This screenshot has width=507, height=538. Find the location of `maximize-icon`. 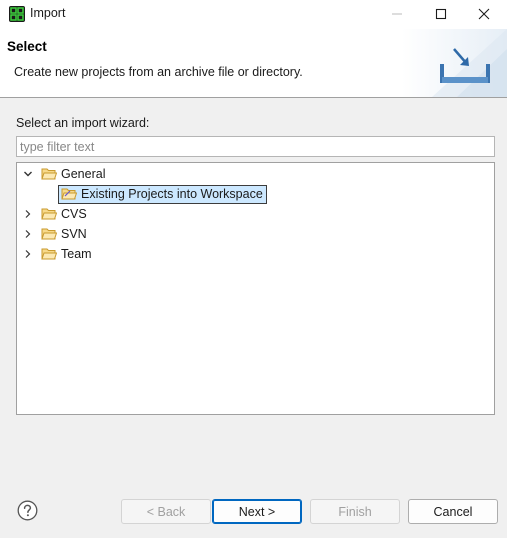

maximize-icon is located at coordinates (441, 14).